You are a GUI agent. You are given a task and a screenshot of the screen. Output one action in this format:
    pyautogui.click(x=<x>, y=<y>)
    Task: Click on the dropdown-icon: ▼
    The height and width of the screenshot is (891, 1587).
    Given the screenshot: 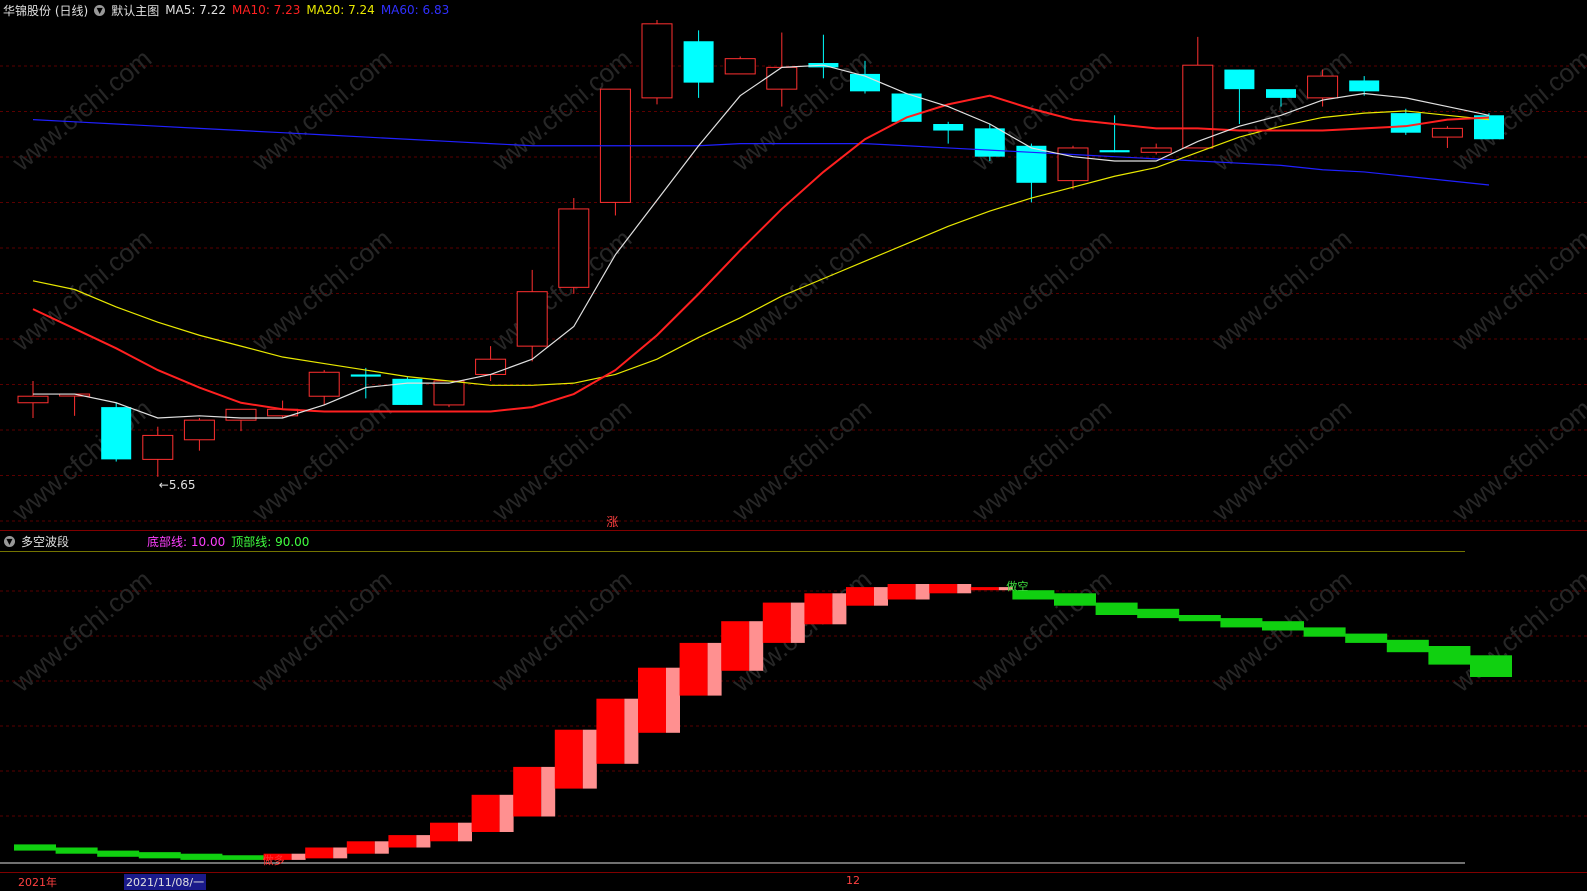 What is the action you would take?
    pyautogui.click(x=100, y=10)
    